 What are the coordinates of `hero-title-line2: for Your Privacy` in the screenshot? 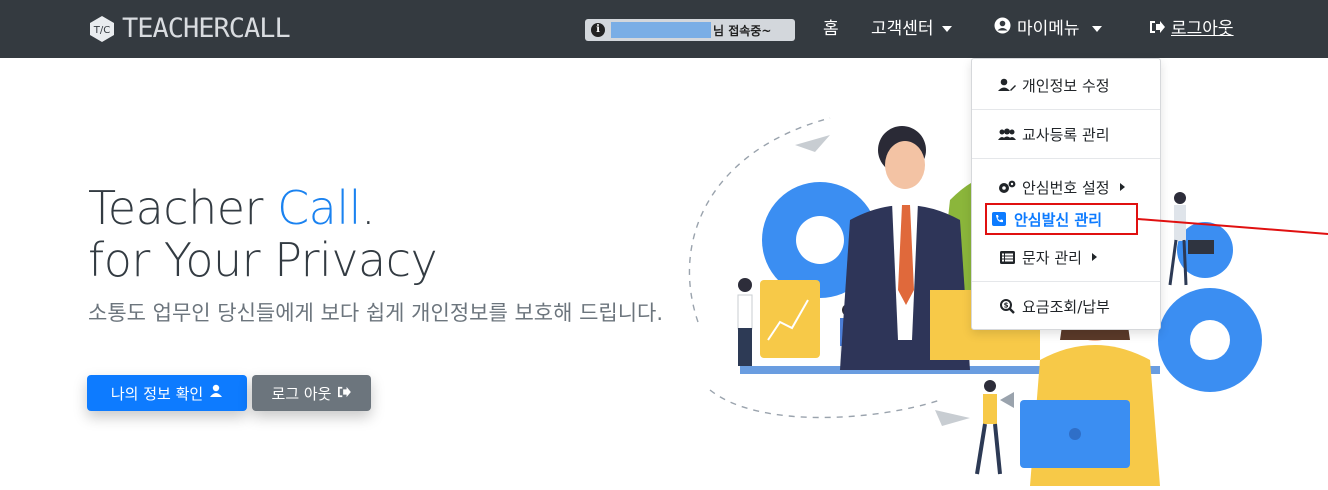 It's located at (263, 260).